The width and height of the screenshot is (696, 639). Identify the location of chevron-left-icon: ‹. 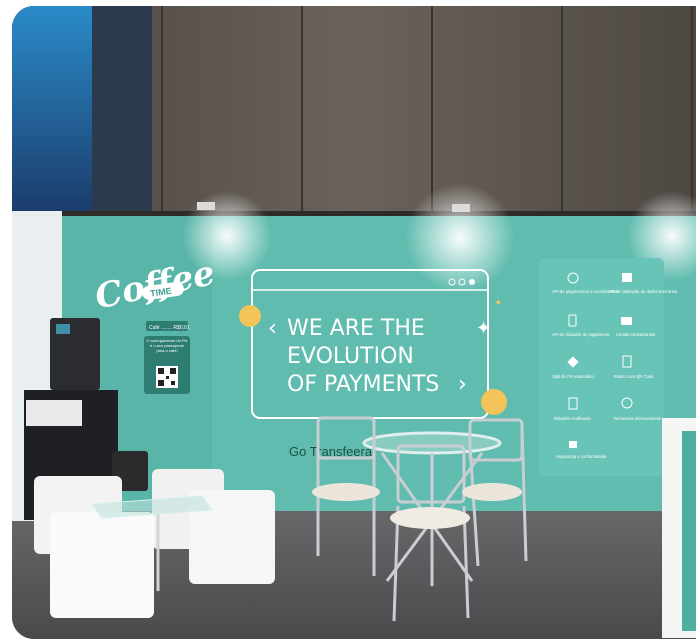
(272, 328).